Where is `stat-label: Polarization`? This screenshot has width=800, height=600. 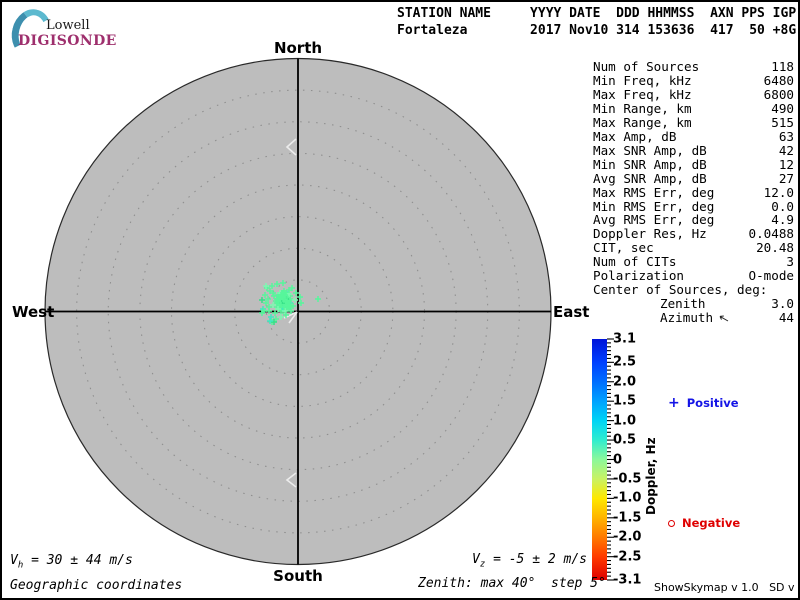
stat-label: Polarization is located at coordinates (638, 276).